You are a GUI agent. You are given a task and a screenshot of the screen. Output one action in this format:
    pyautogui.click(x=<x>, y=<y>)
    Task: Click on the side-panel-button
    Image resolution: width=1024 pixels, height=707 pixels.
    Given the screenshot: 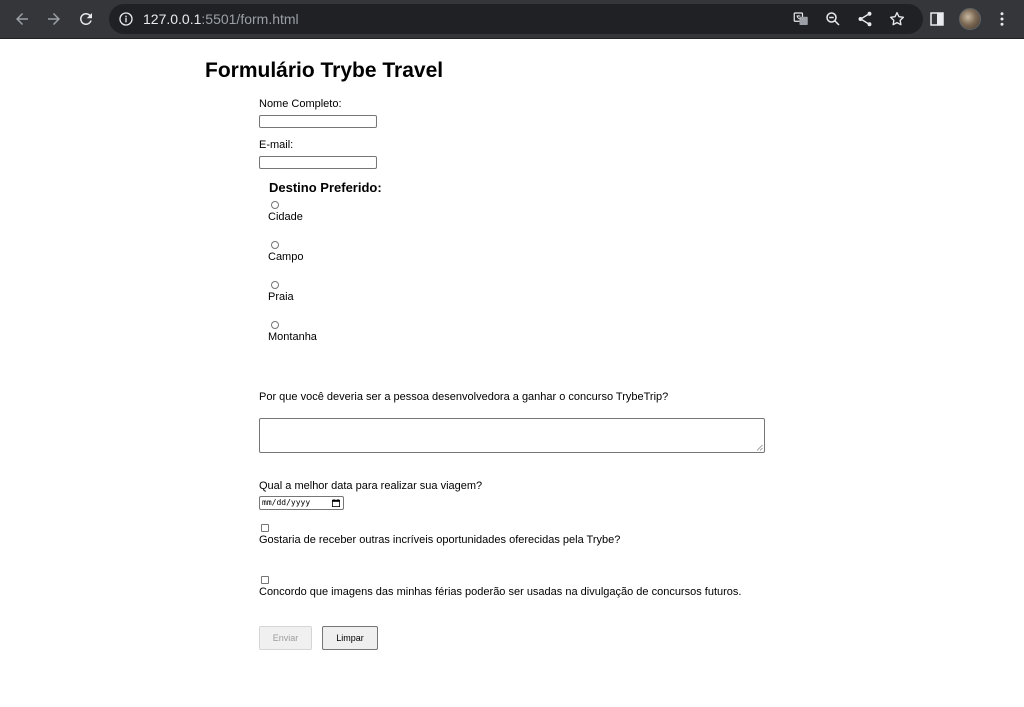 What is the action you would take?
    pyautogui.click(x=937, y=19)
    